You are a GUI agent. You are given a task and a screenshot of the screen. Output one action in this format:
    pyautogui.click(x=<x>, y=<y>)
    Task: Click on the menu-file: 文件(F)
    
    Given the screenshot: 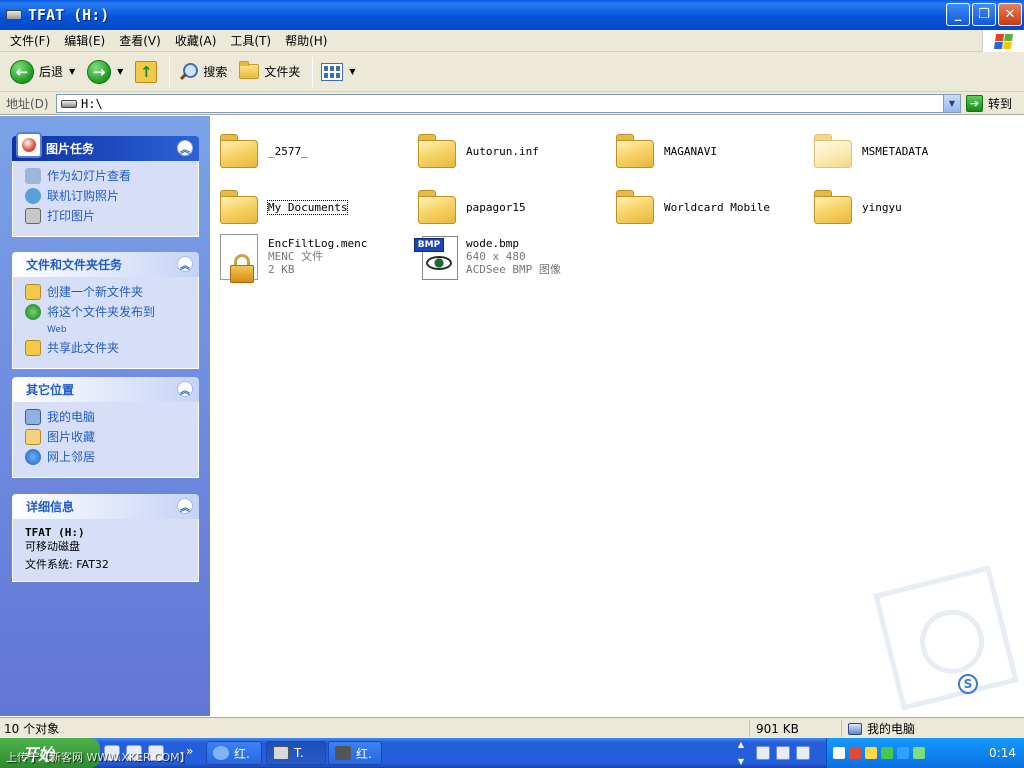 What is the action you would take?
    pyautogui.click(x=30, y=40)
    